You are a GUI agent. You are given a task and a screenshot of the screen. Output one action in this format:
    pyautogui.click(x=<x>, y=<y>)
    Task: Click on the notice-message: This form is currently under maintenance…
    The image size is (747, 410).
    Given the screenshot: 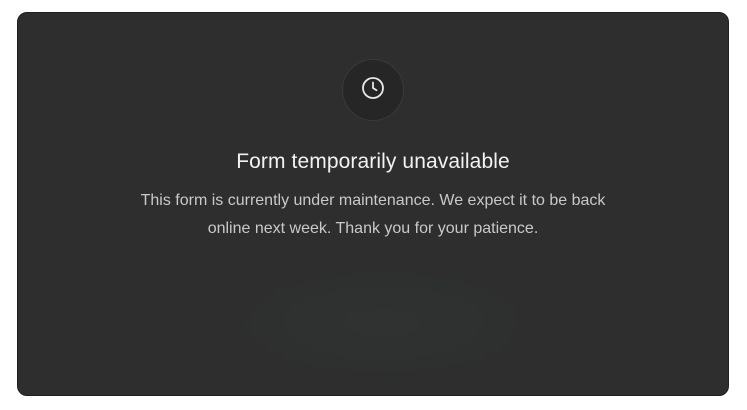 What is the action you would take?
    pyautogui.click(x=373, y=214)
    